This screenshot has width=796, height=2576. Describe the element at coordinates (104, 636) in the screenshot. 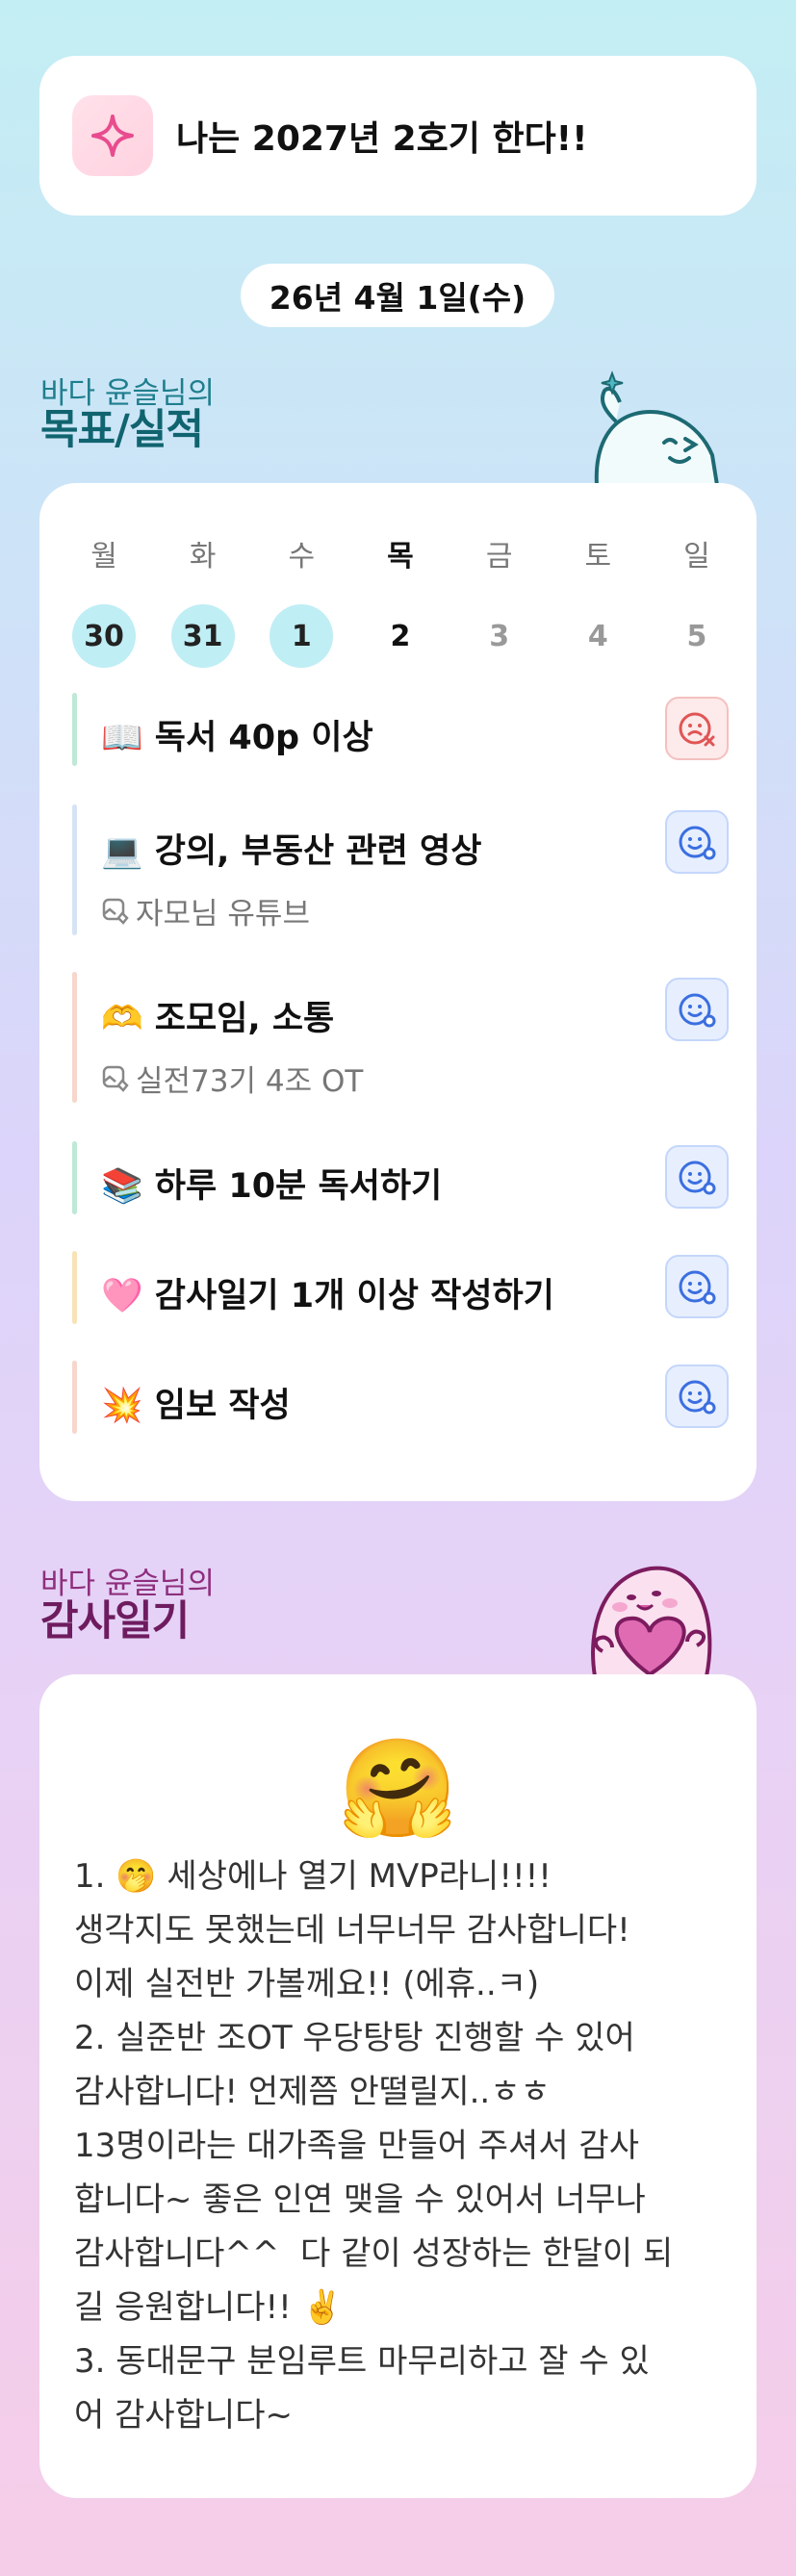

I see `day-number: 30` at that location.